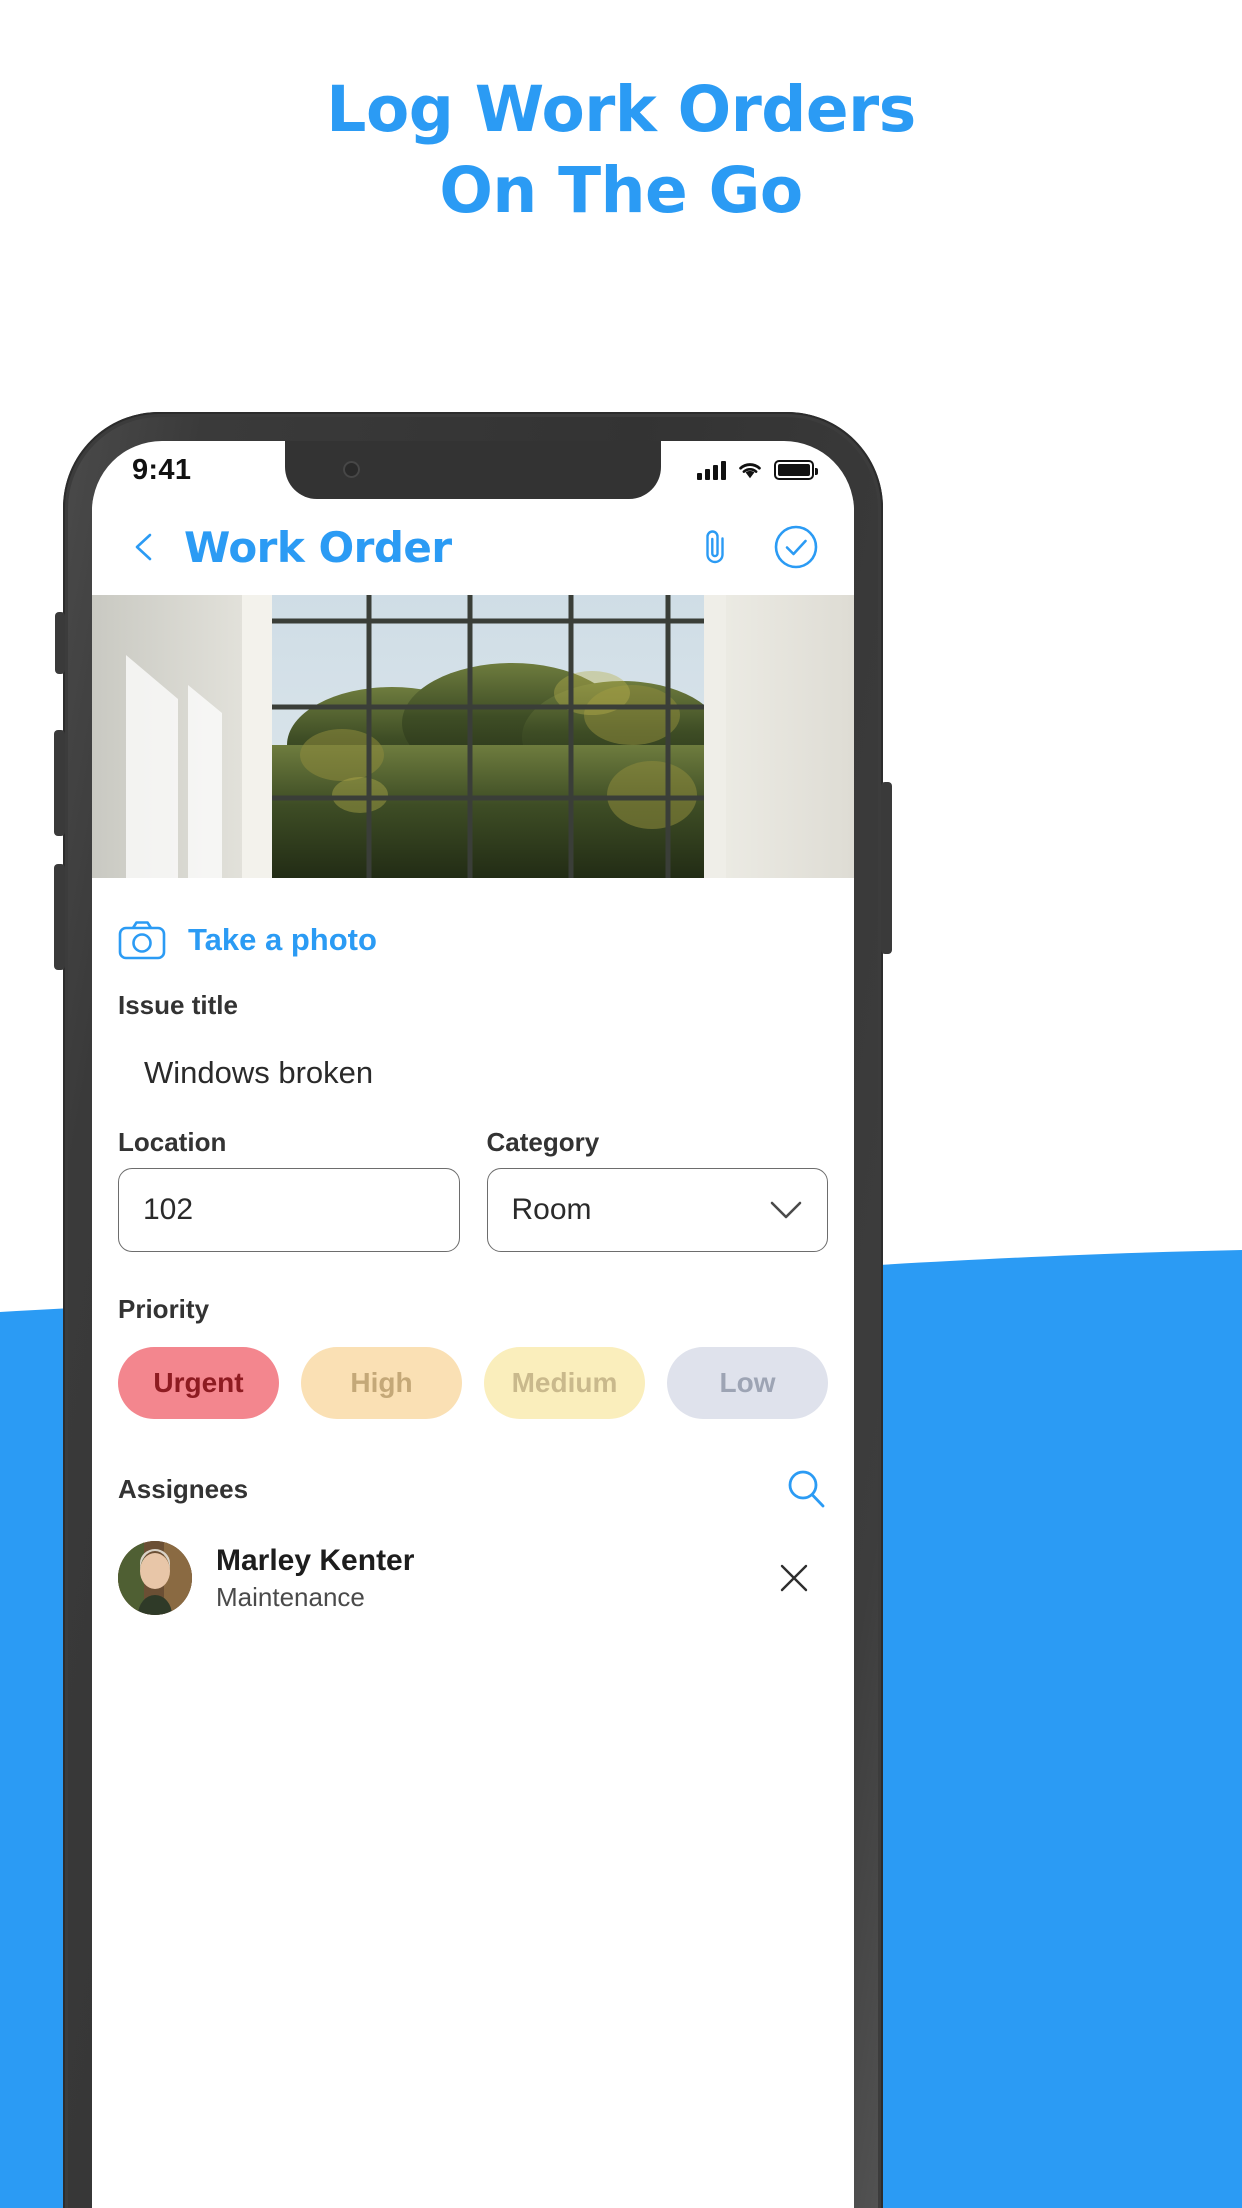  Describe the element at coordinates (155, 1578) in the screenshot. I see `avatar` at that location.